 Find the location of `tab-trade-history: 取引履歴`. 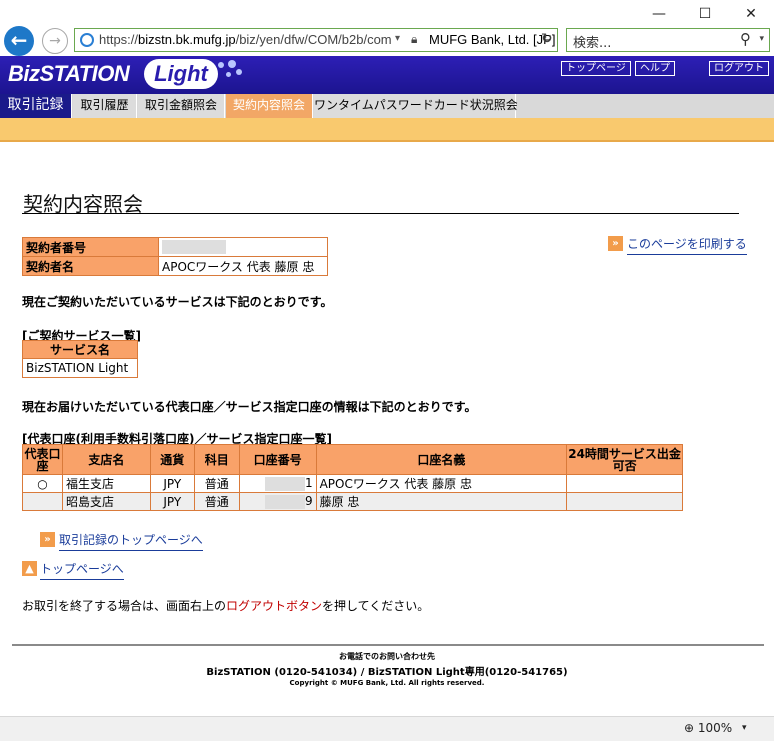

tab-trade-history: 取引履歴 is located at coordinates (105, 106).